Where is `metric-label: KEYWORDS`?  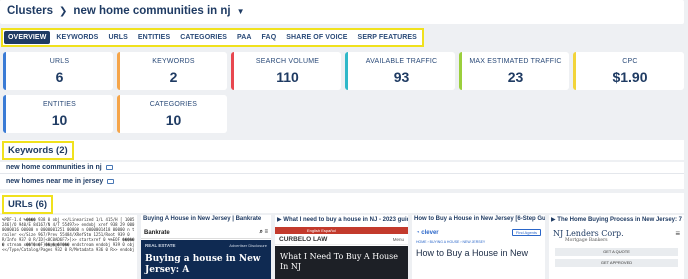
metric-label: KEYWORDS is located at coordinates (173, 61).